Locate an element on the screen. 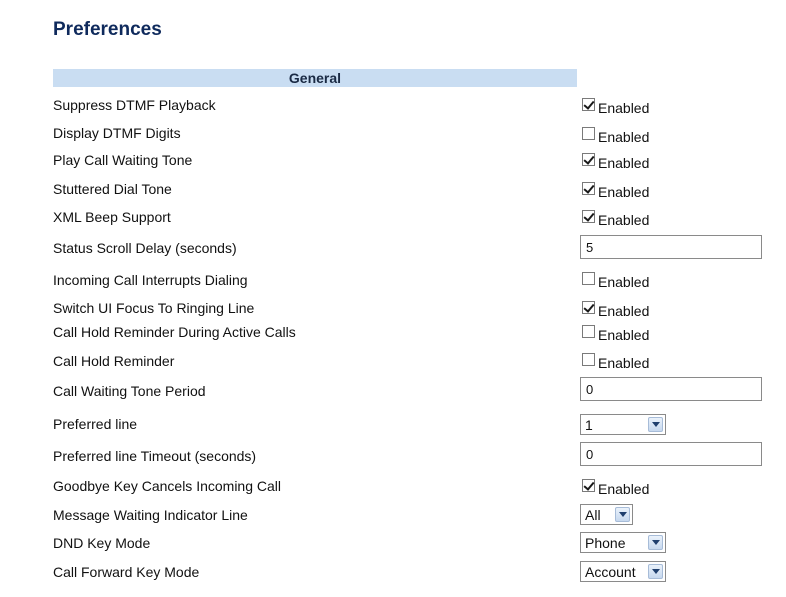 This screenshot has height=597, width=786. stuttered-dial-tone-label: Stuttered Dial Tone is located at coordinates (112, 189).